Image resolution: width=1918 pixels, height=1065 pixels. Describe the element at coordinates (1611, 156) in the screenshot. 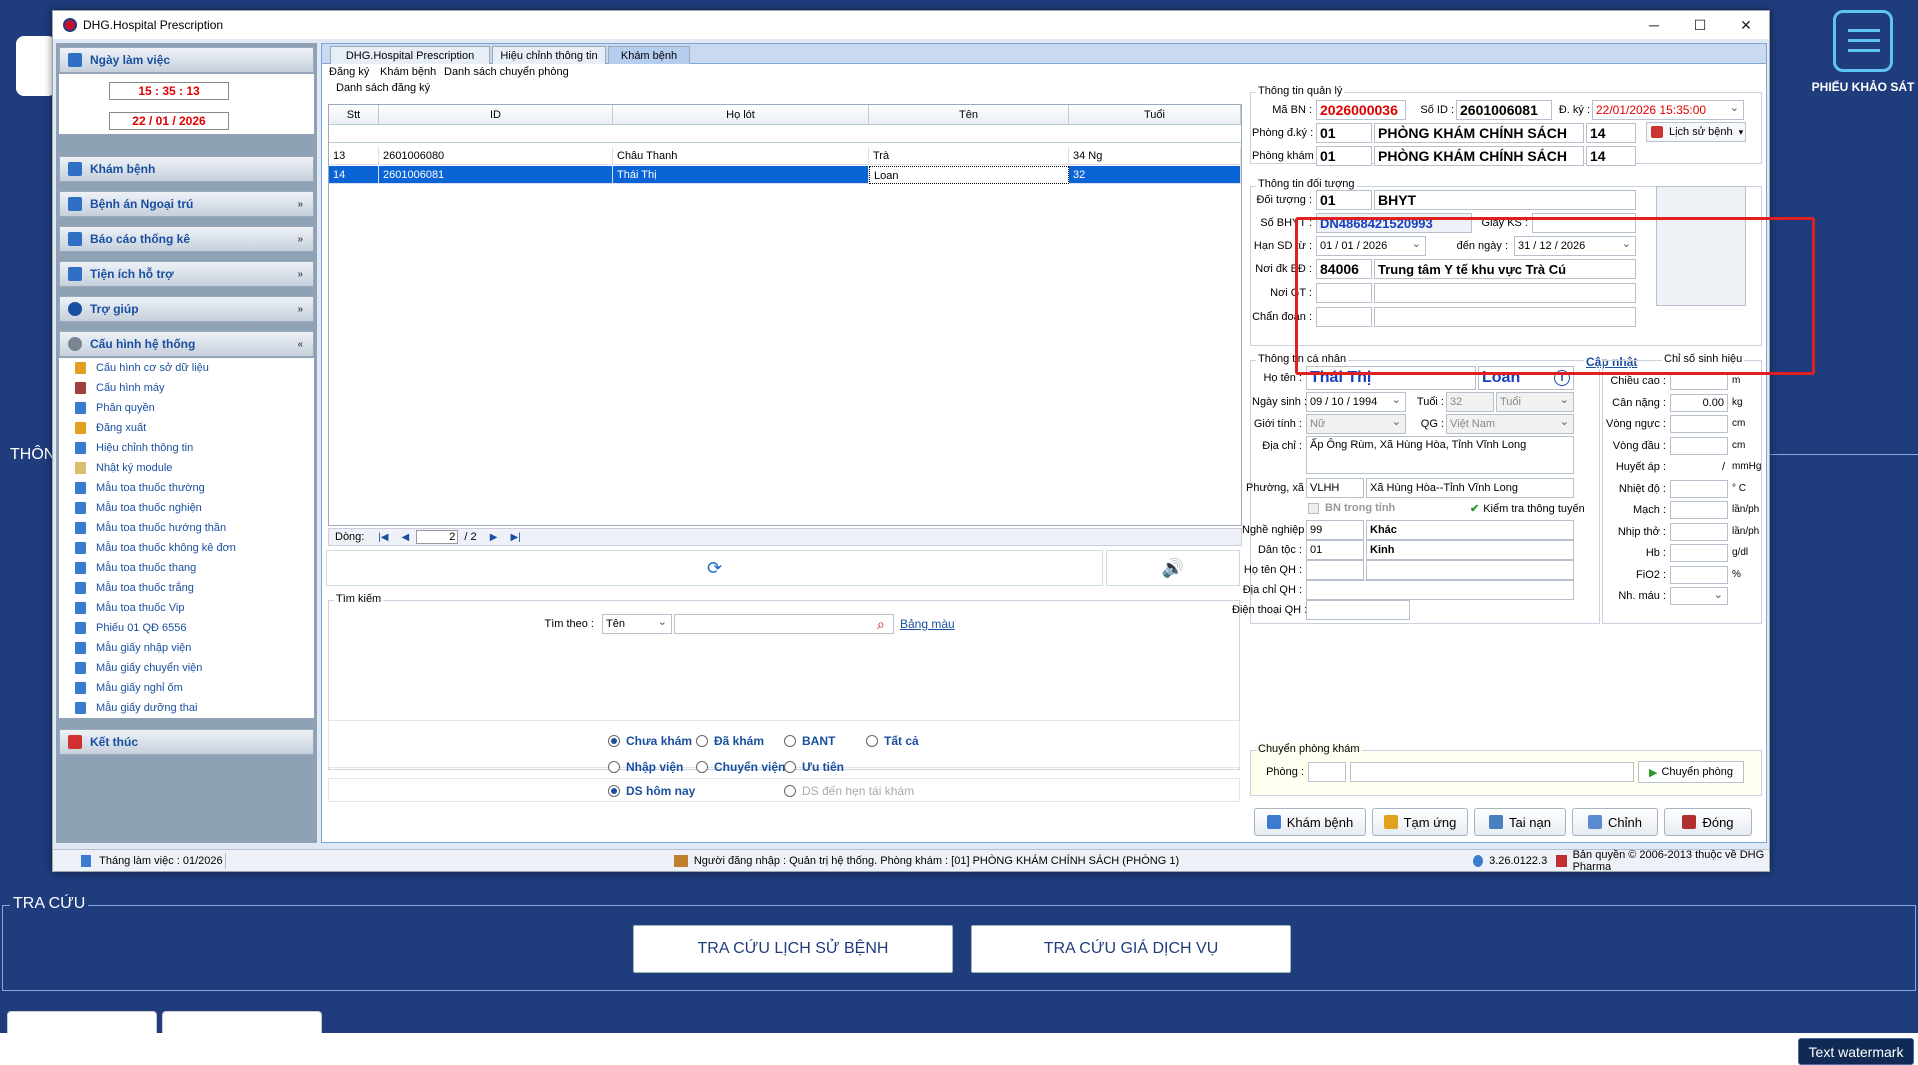

I see `phong-kham-number: 14` at that location.